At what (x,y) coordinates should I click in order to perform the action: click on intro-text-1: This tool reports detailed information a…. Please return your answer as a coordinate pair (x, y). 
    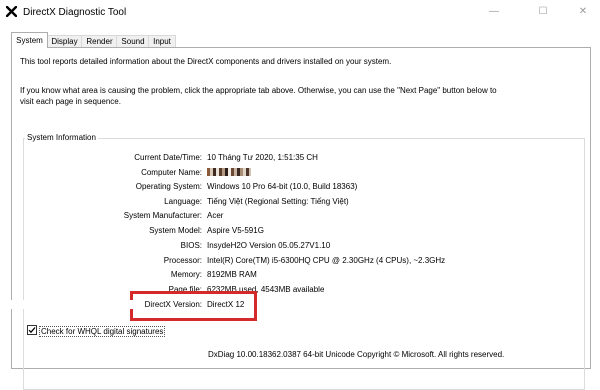
    Looking at the image, I should click on (206, 61).